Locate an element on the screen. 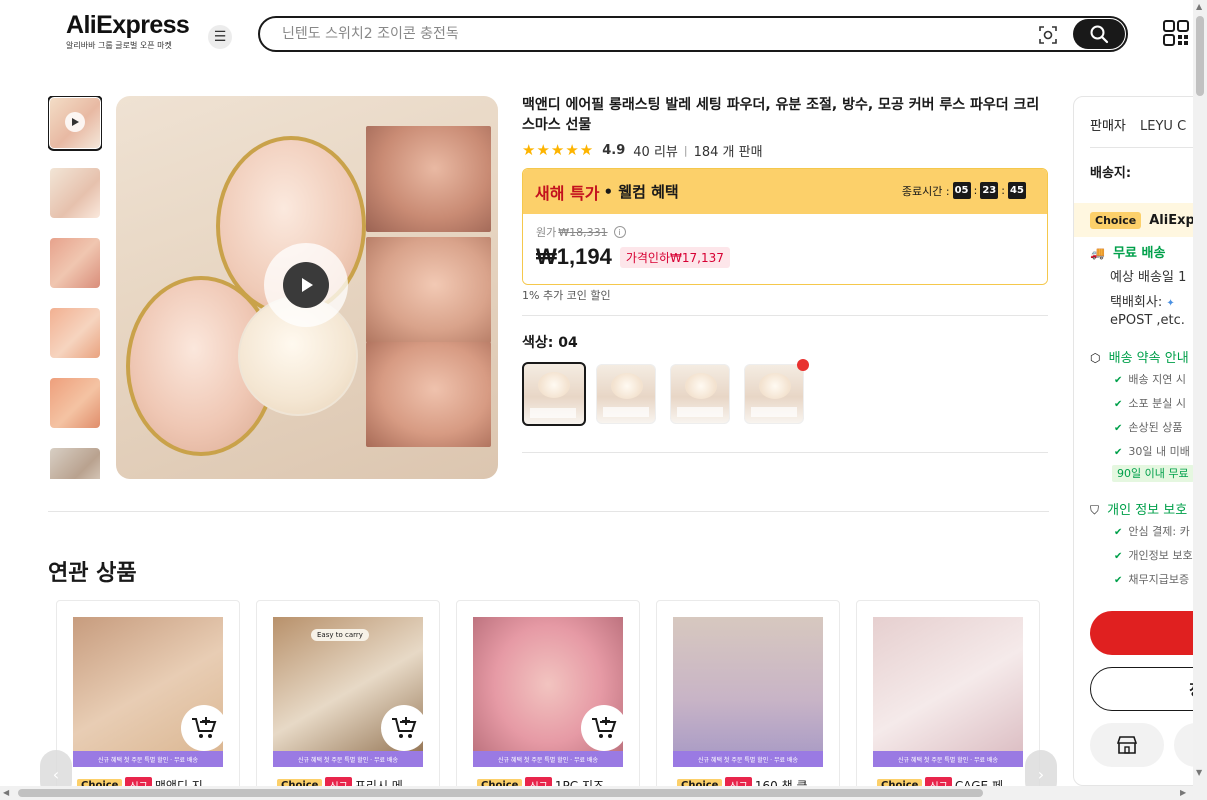 Image resolution: width=1207 pixels, height=800 pixels. privacy-item: ✔ 안심 결제: 카 is located at coordinates (1152, 531).